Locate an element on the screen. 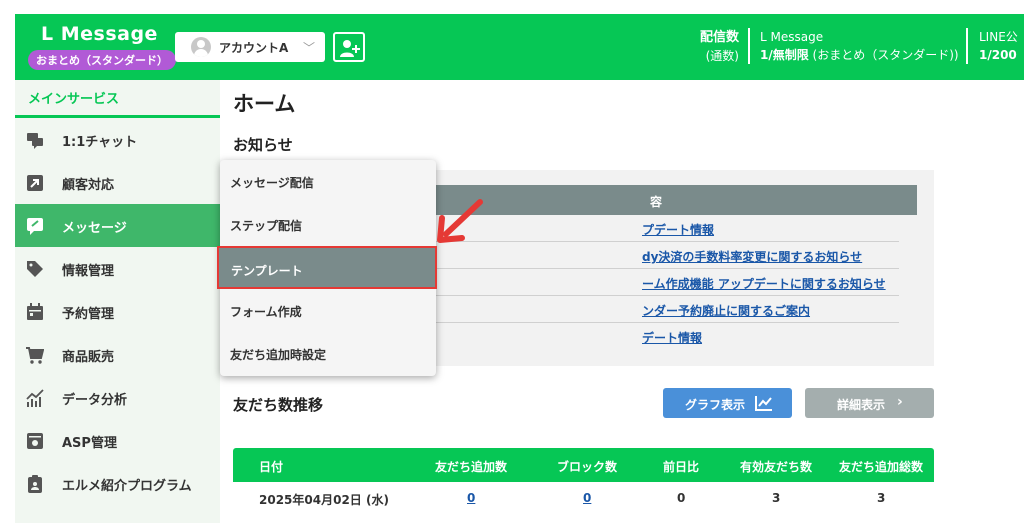 This screenshot has height=523, width=1024. cell-total: 3 is located at coordinates (881, 498).